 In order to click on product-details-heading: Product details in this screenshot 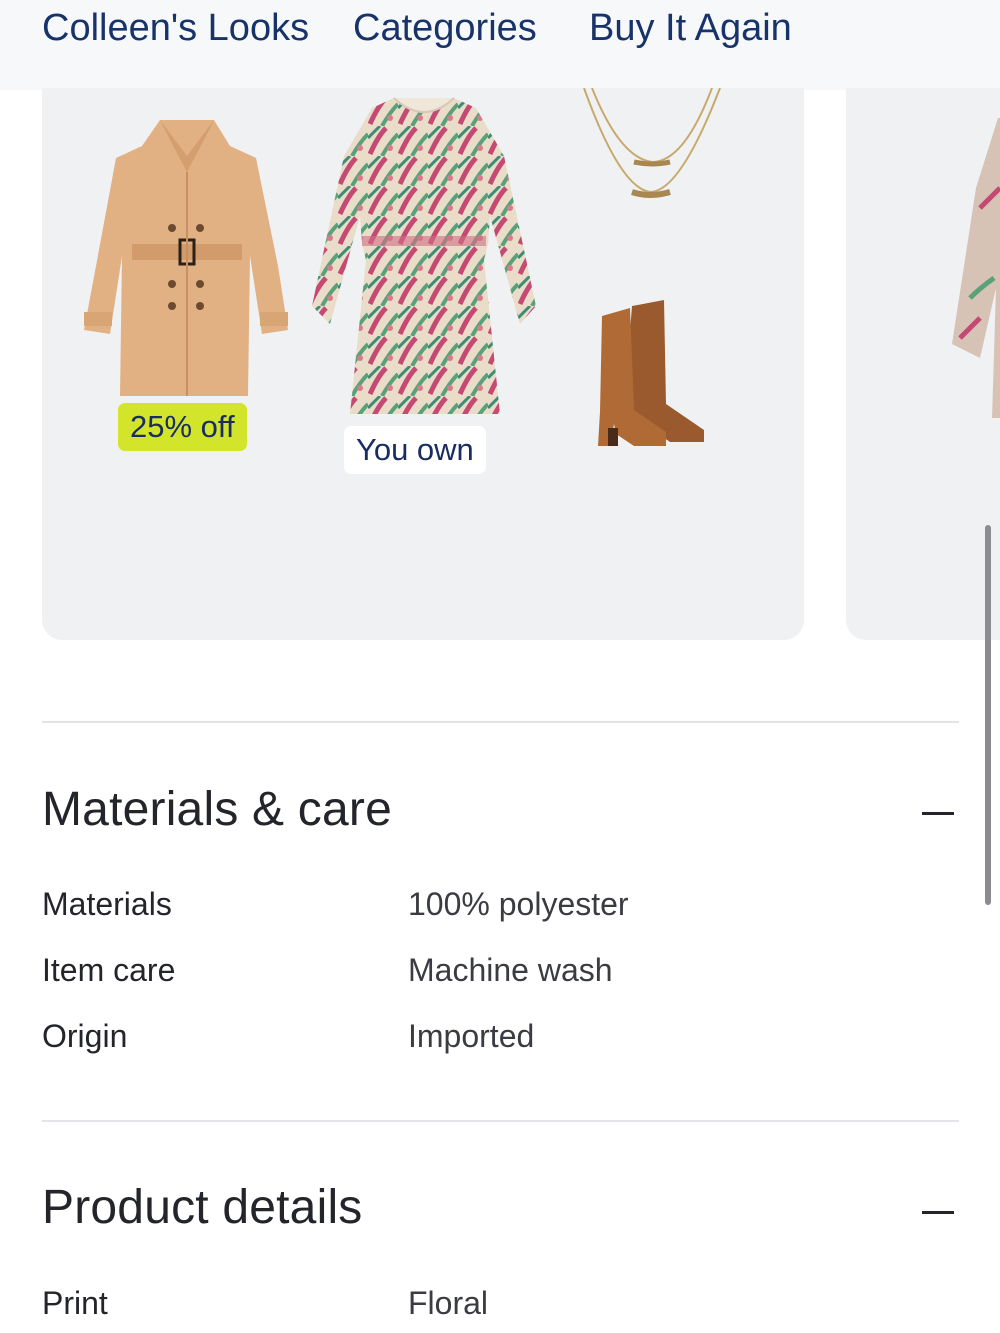, I will do `click(202, 1207)`.